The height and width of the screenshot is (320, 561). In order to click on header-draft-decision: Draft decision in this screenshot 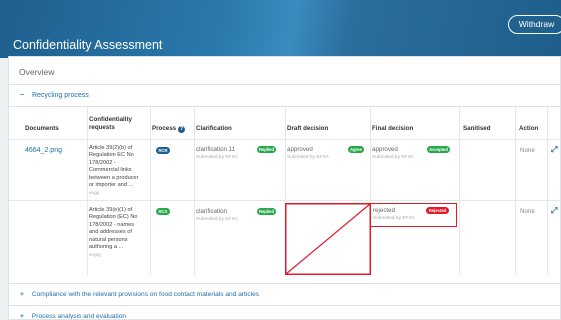, I will do `click(308, 128)`.